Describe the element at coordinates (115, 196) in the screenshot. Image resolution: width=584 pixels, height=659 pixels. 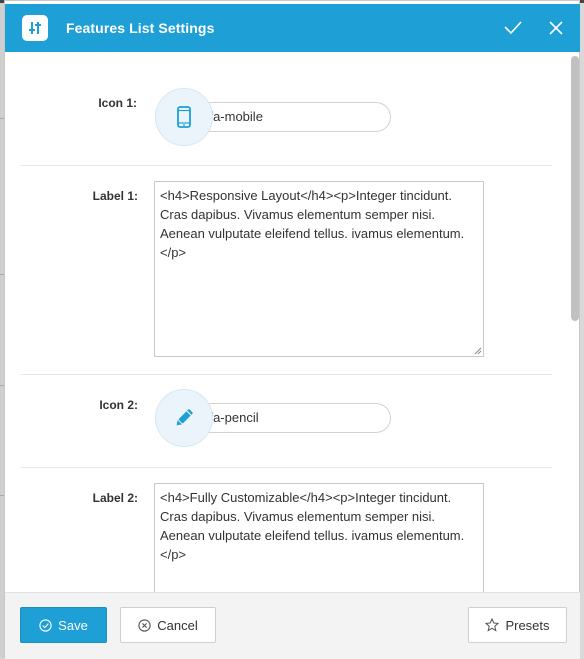
I see `label-1-label: Label 1:` at that location.